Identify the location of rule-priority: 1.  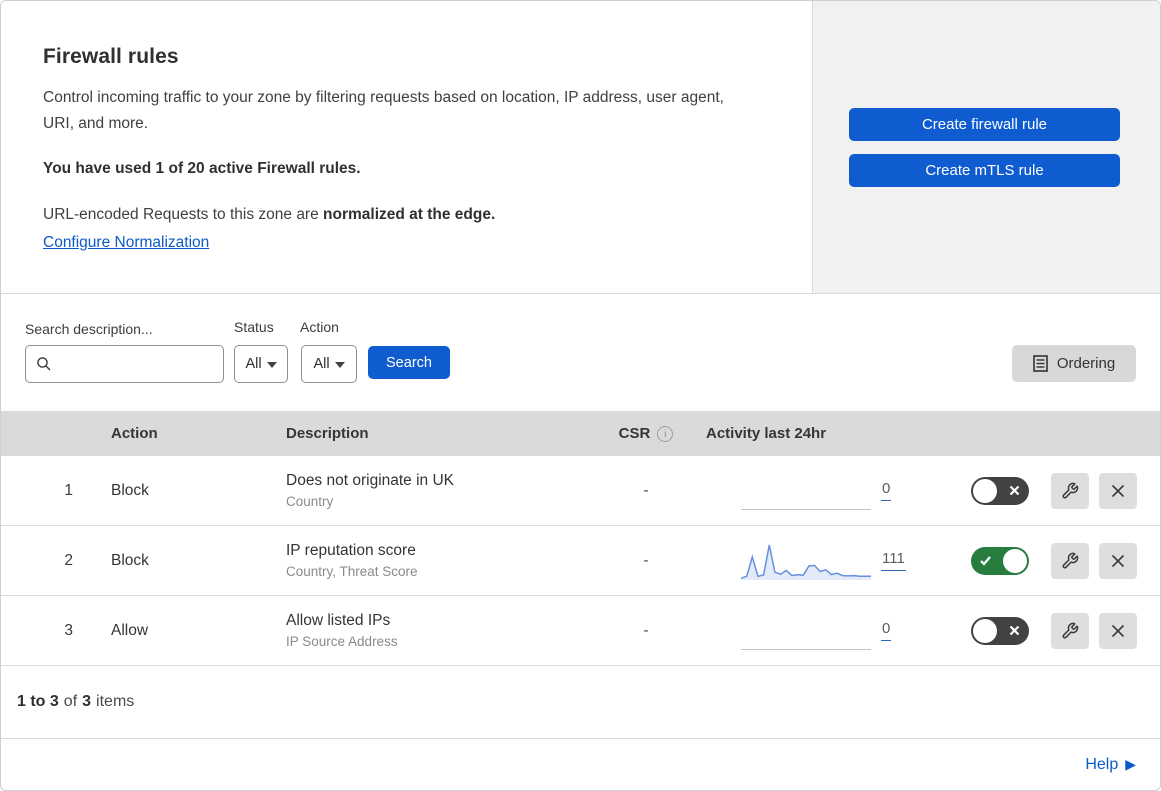
(68, 490).